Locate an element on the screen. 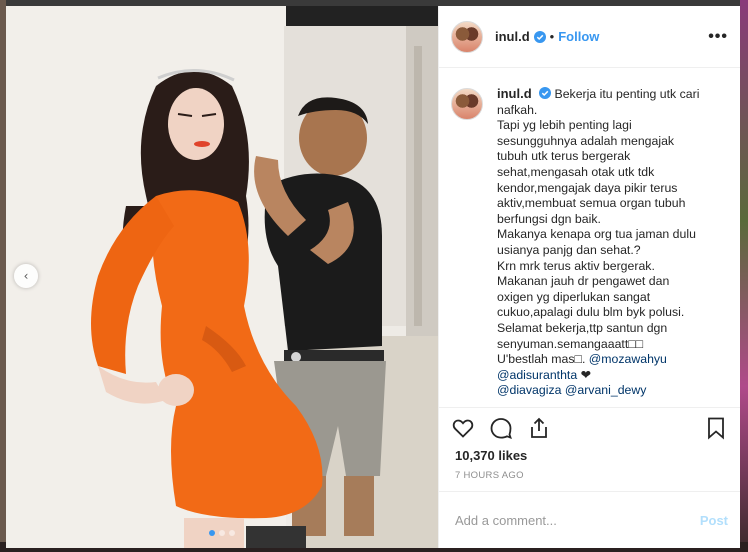  mention-link: @arvani_dewy is located at coordinates (606, 390).